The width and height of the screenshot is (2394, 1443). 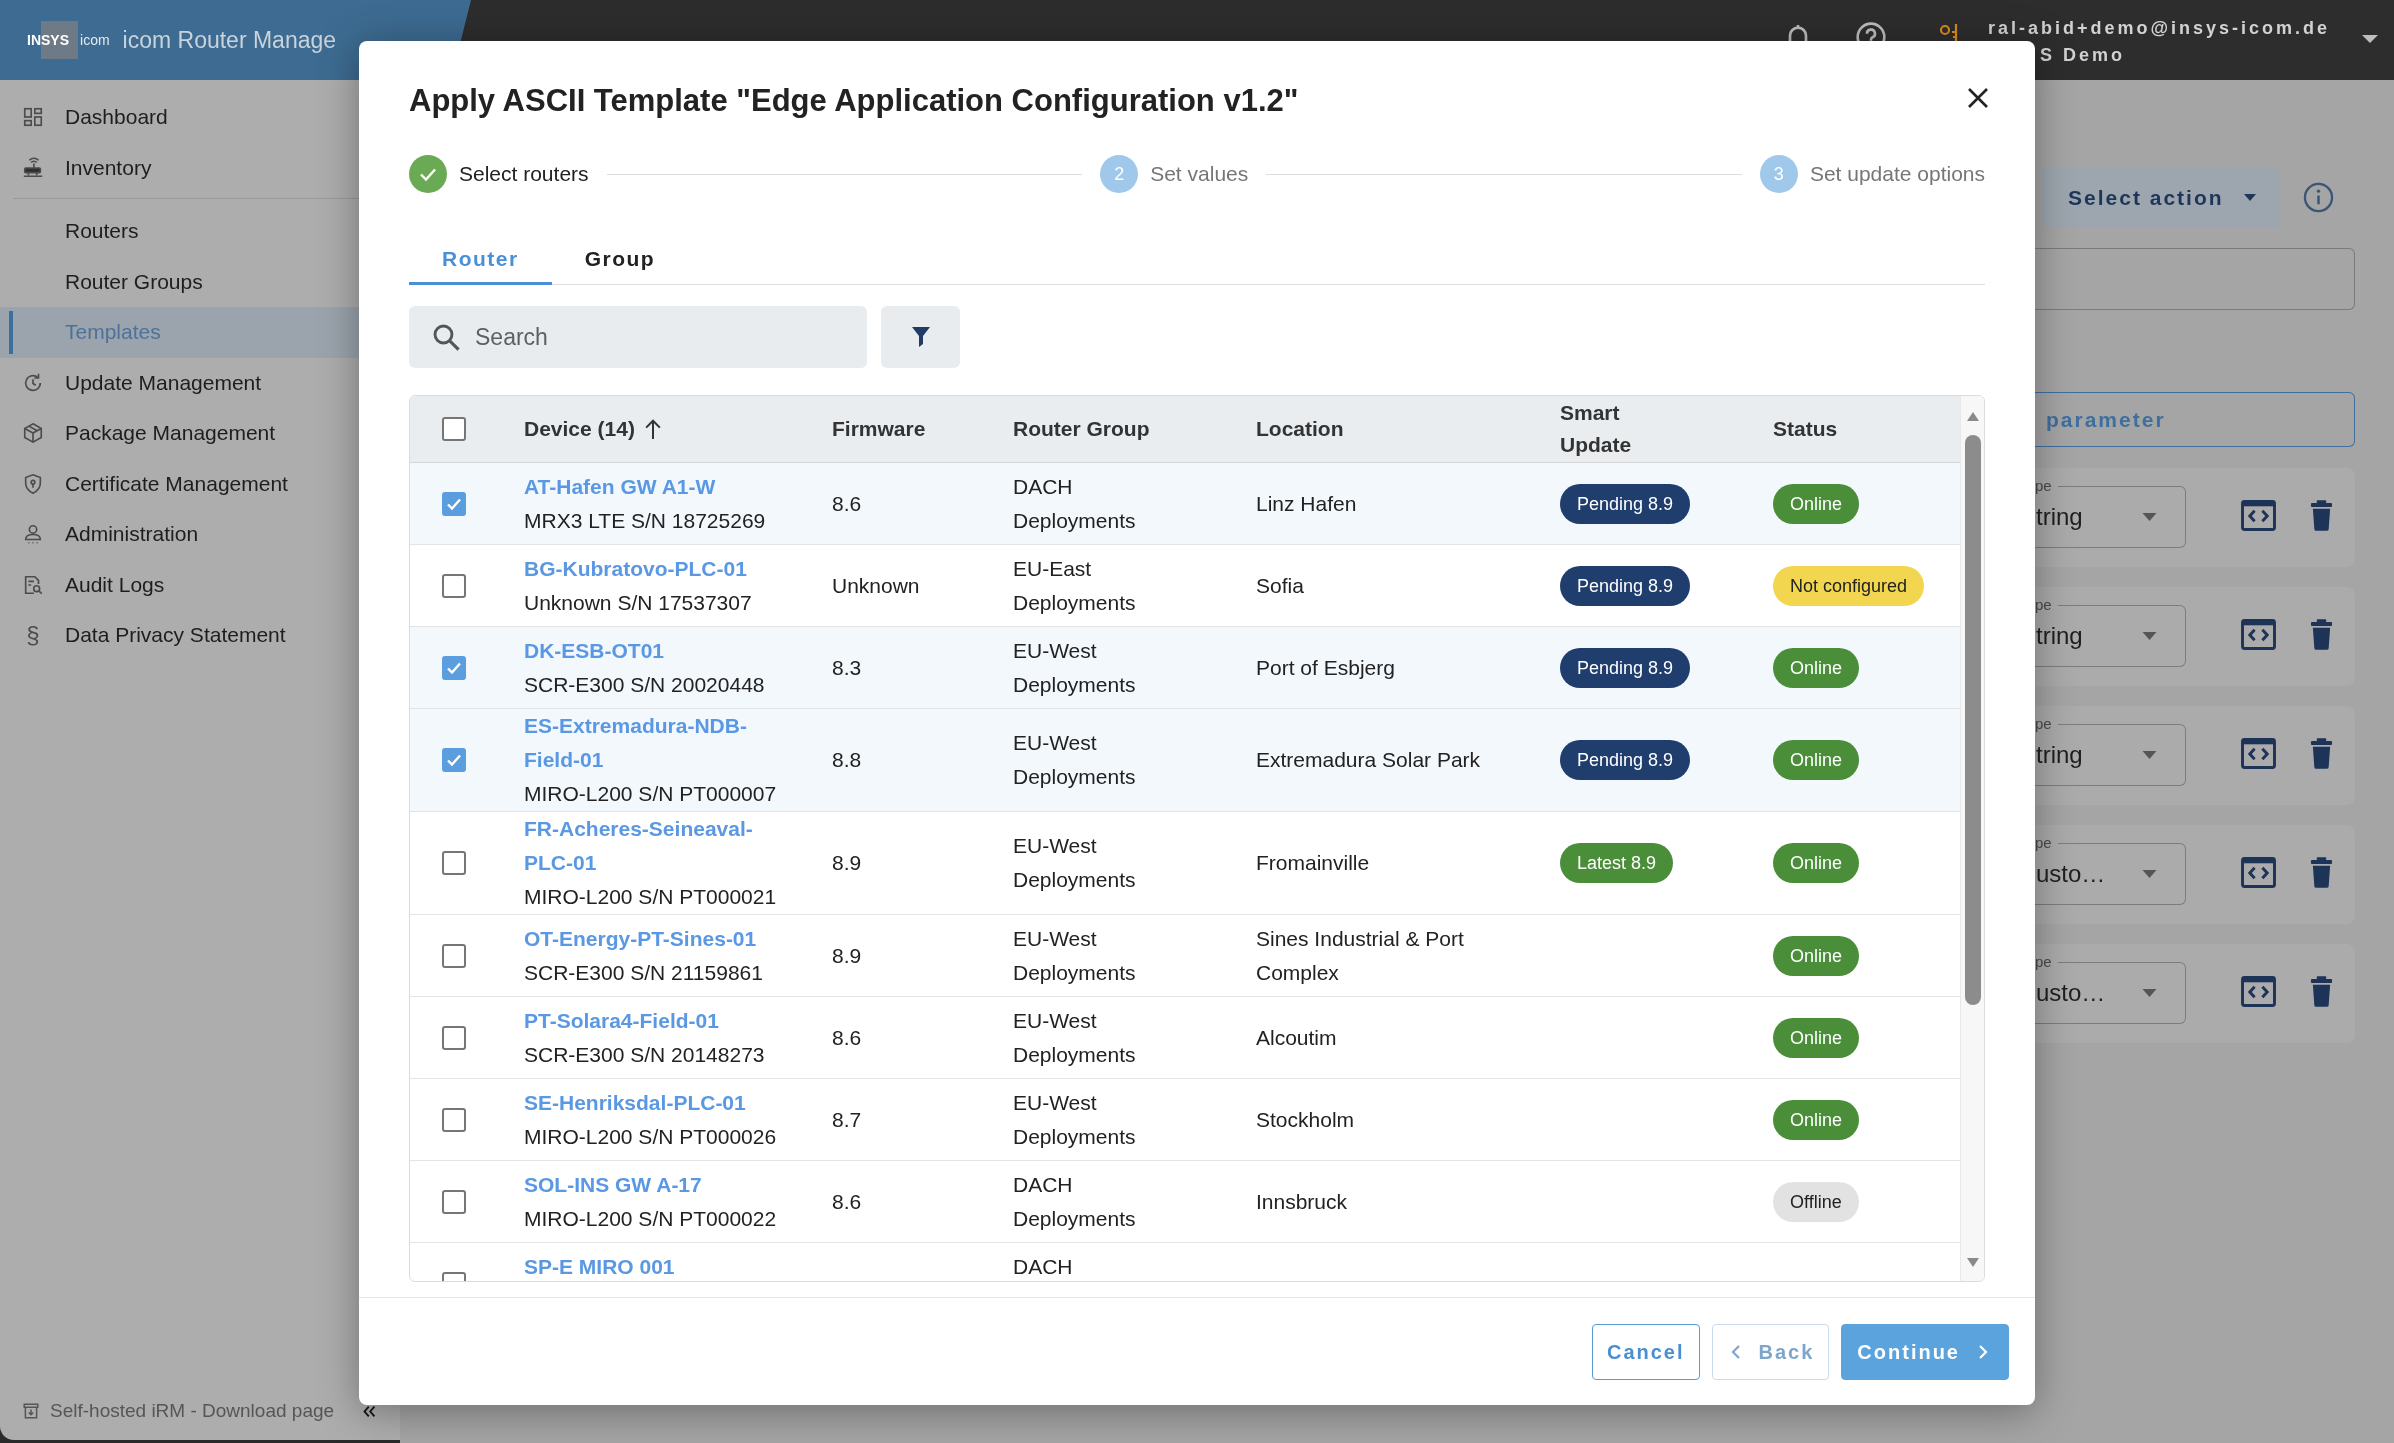 What do you see at coordinates (1296, 1037) in the screenshot?
I see `table-cell-text: Alcoutim` at bounding box center [1296, 1037].